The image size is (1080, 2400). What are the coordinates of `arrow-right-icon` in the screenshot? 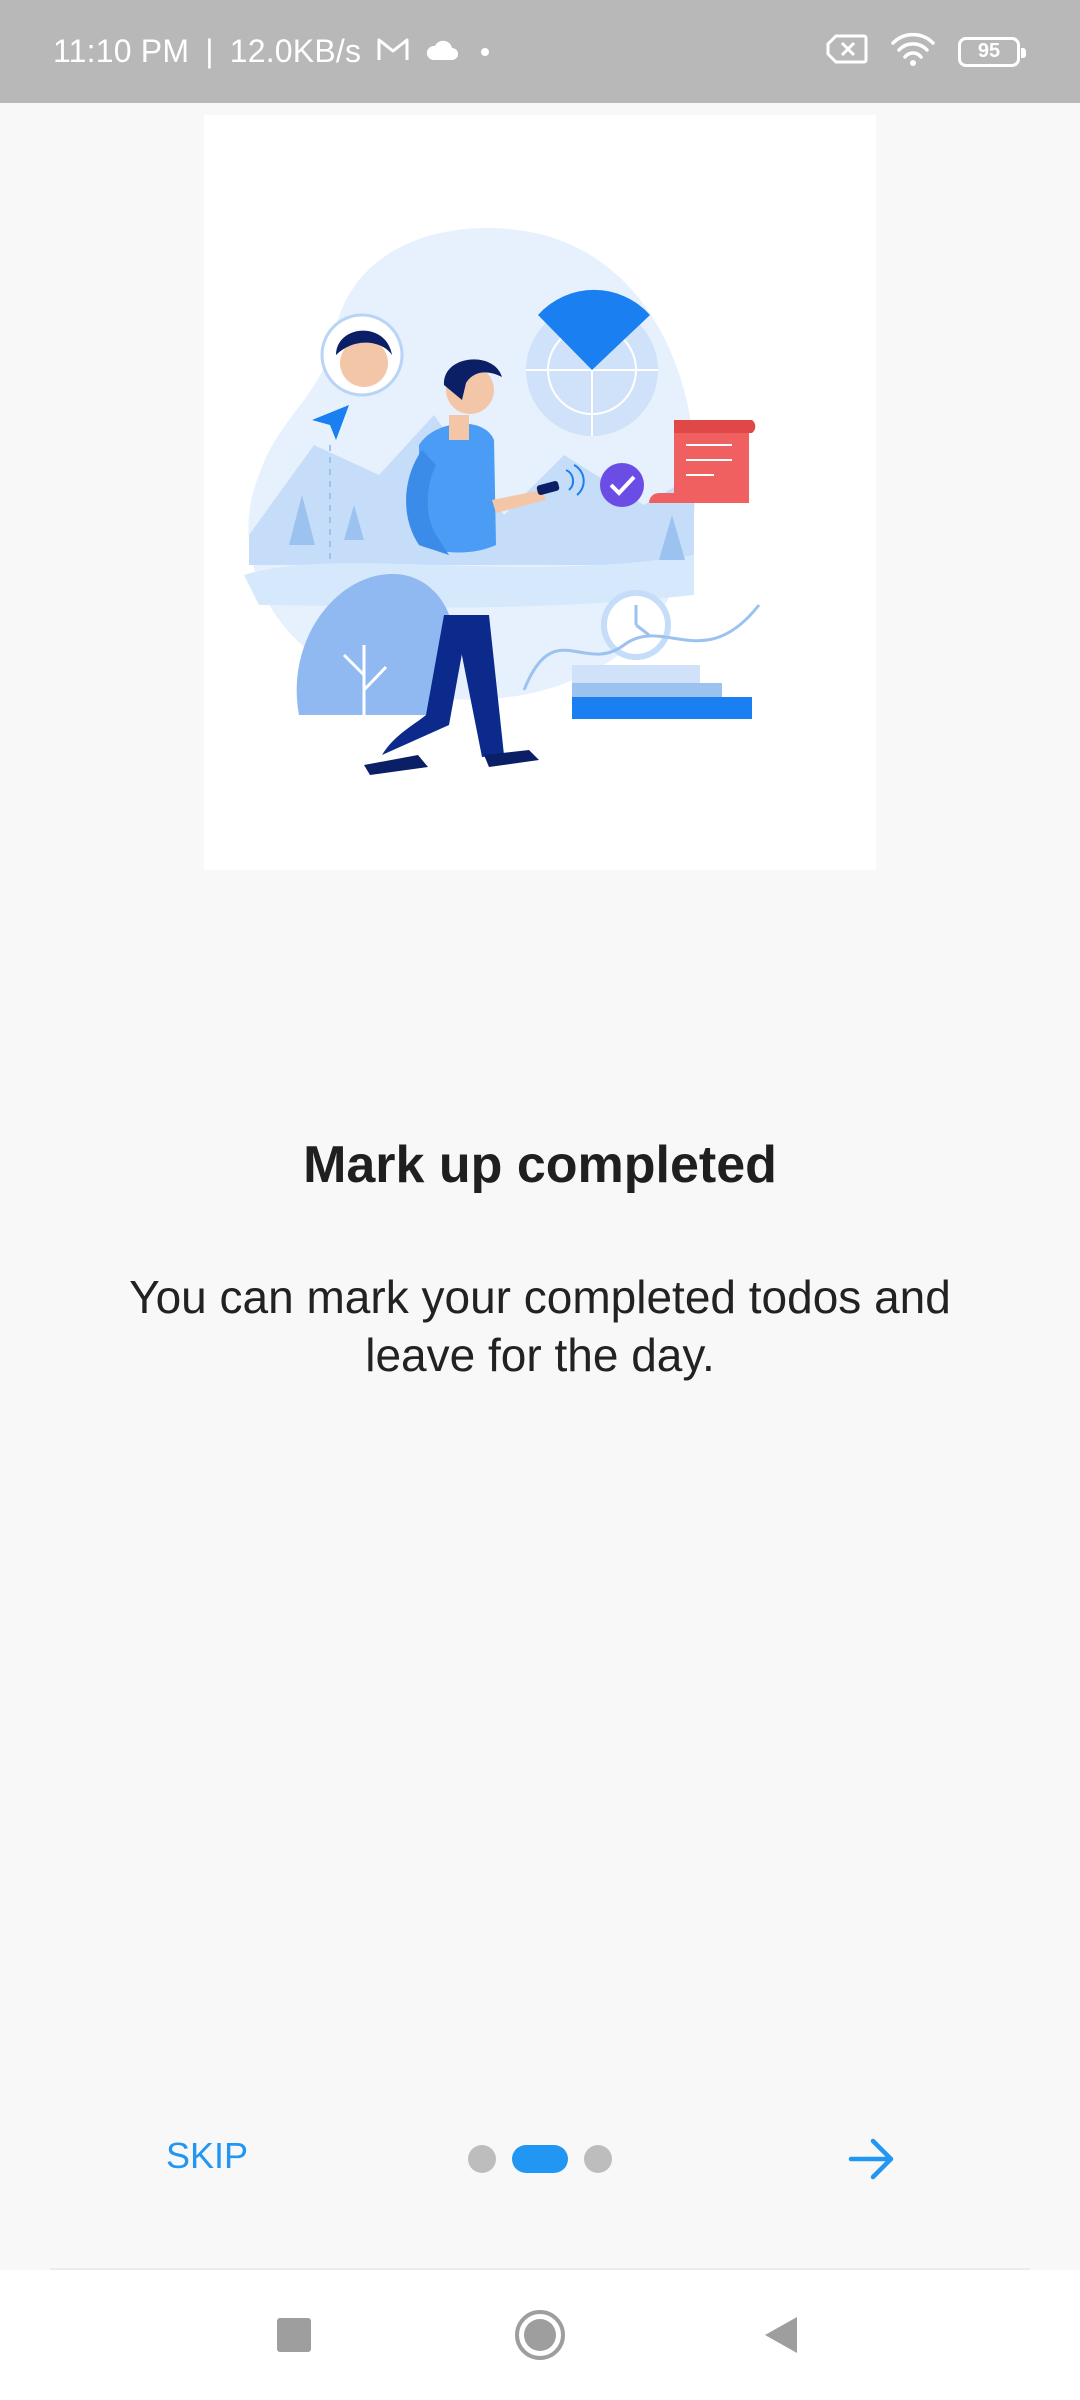 It's located at (871, 2159).